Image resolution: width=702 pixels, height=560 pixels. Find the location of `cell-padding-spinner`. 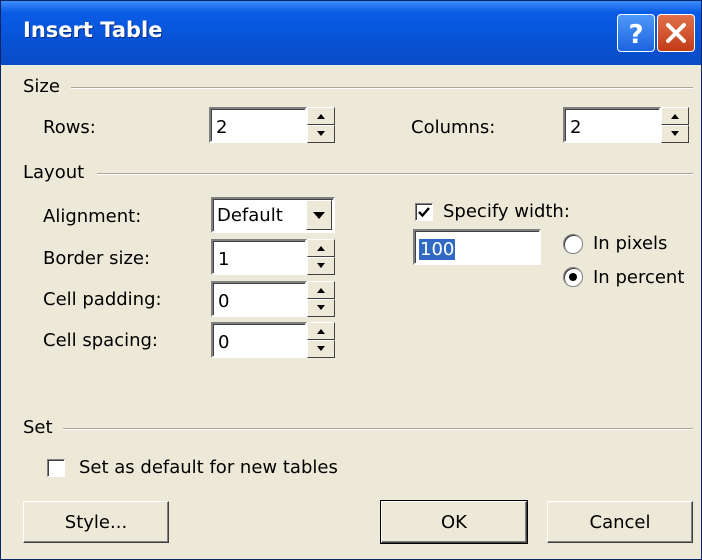

cell-padding-spinner is located at coordinates (321, 299).